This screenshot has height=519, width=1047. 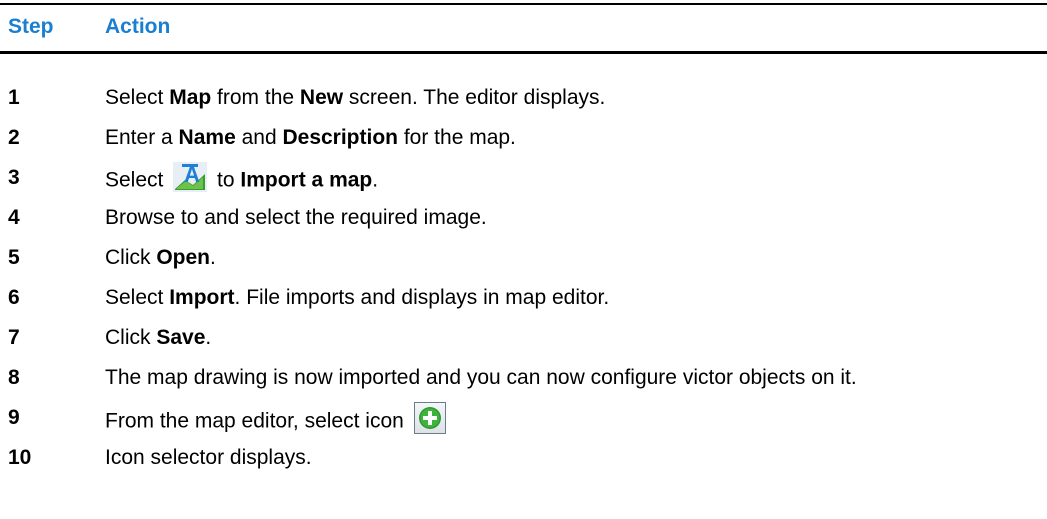 I want to click on table-row: 5 Click Open., so click(x=523, y=241).